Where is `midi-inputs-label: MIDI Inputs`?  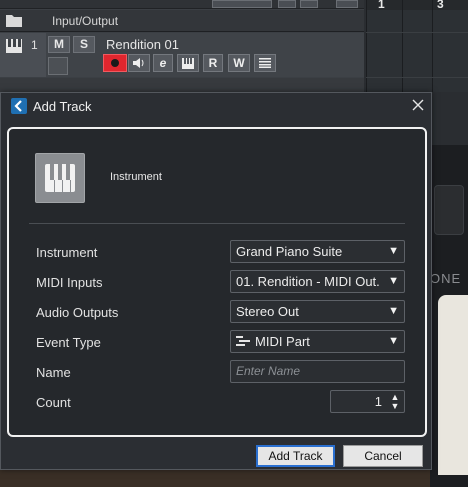 midi-inputs-label: MIDI Inputs is located at coordinates (69, 282).